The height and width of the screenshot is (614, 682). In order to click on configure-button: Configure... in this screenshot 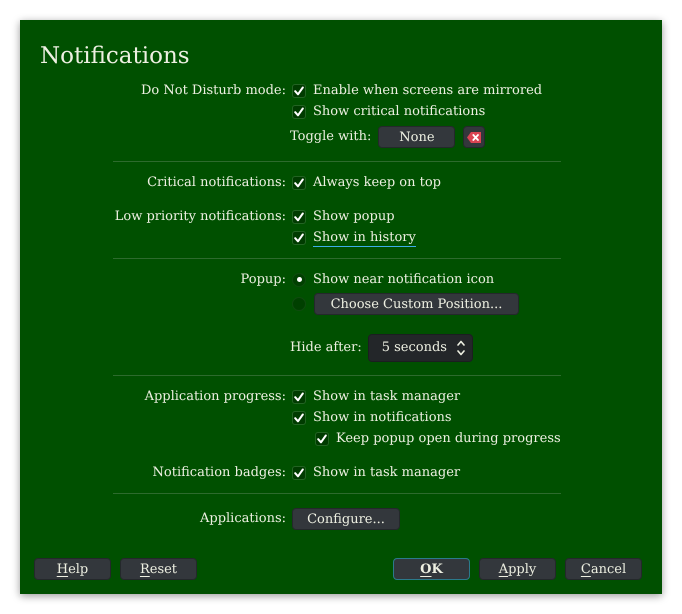, I will do `click(346, 519)`.